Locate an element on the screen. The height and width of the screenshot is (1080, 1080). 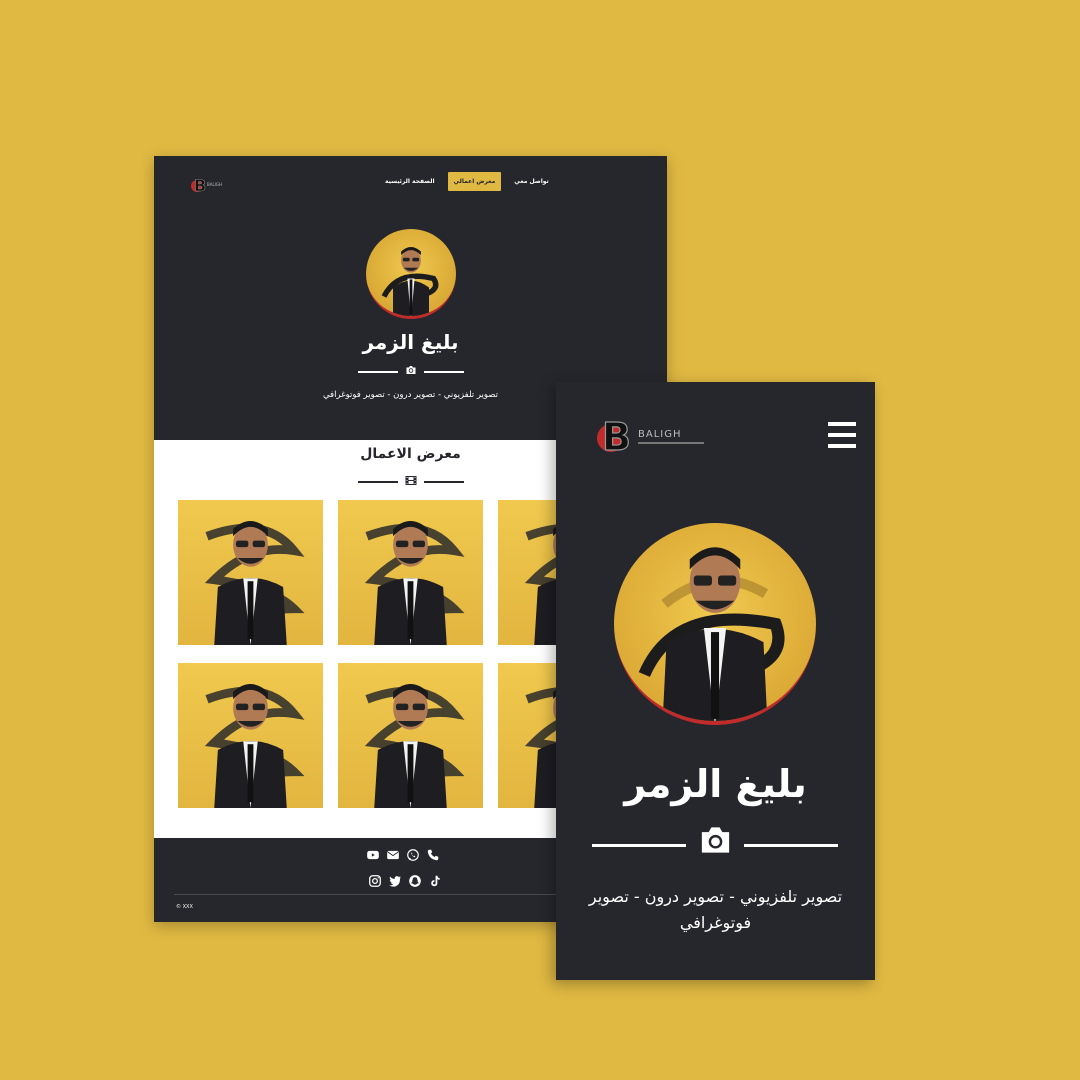
gallery-divider is located at coordinates (411, 481).